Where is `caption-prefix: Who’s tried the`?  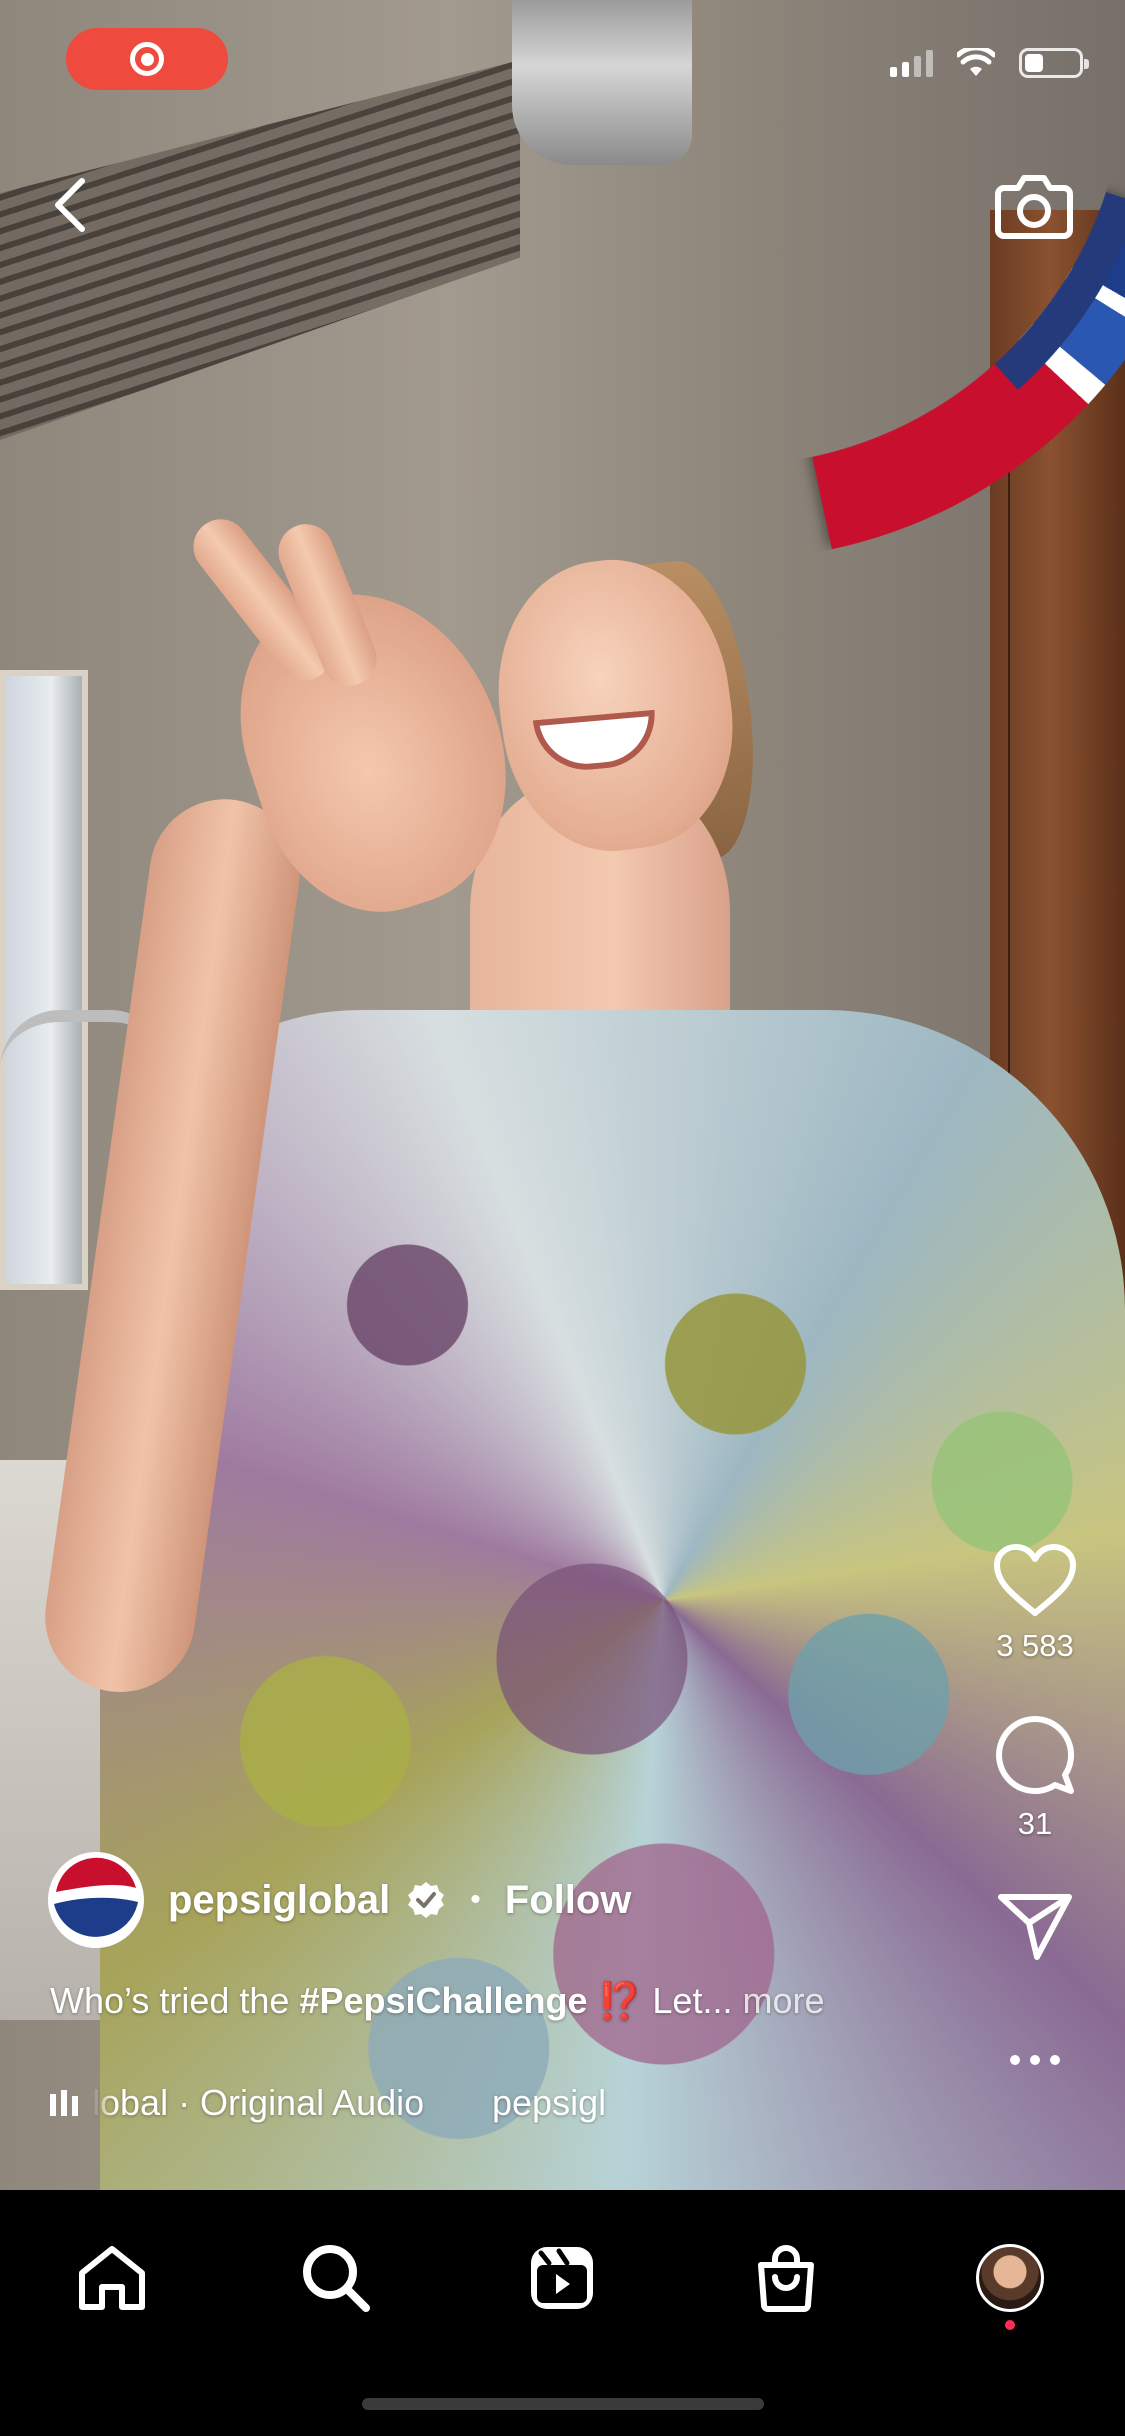 caption-prefix: Who’s tried the is located at coordinates (175, 2000).